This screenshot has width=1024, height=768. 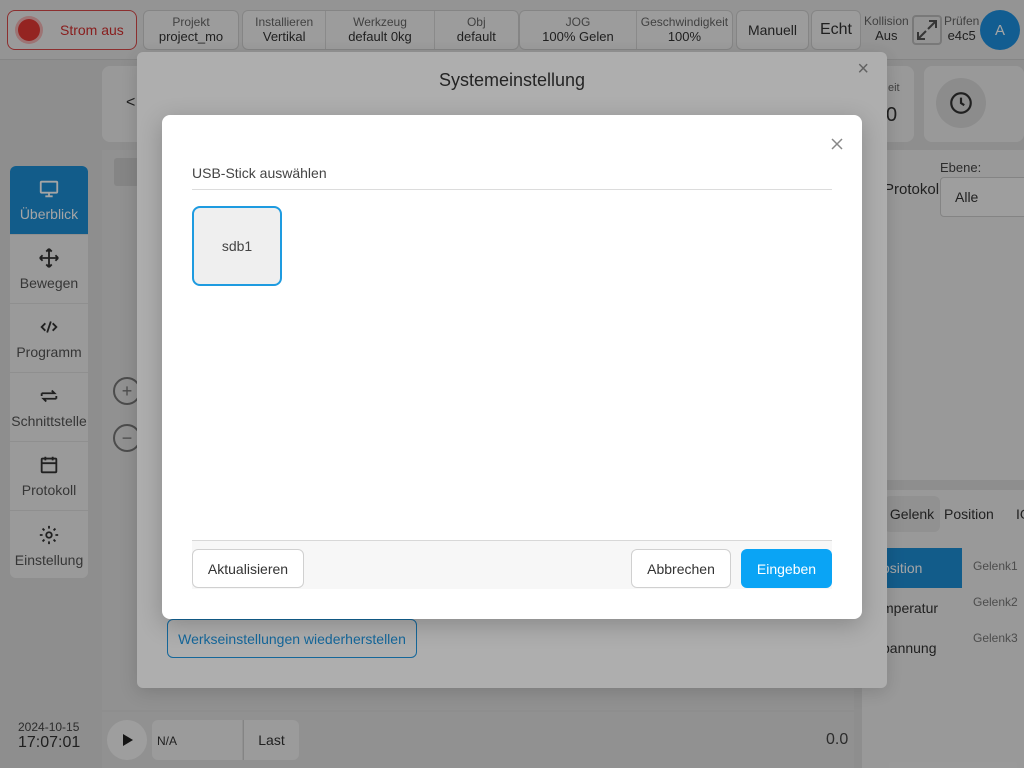 What do you see at coordinates (837, 144) in the screenshot?
I see `close-icon` at bounding box center [837, 144].